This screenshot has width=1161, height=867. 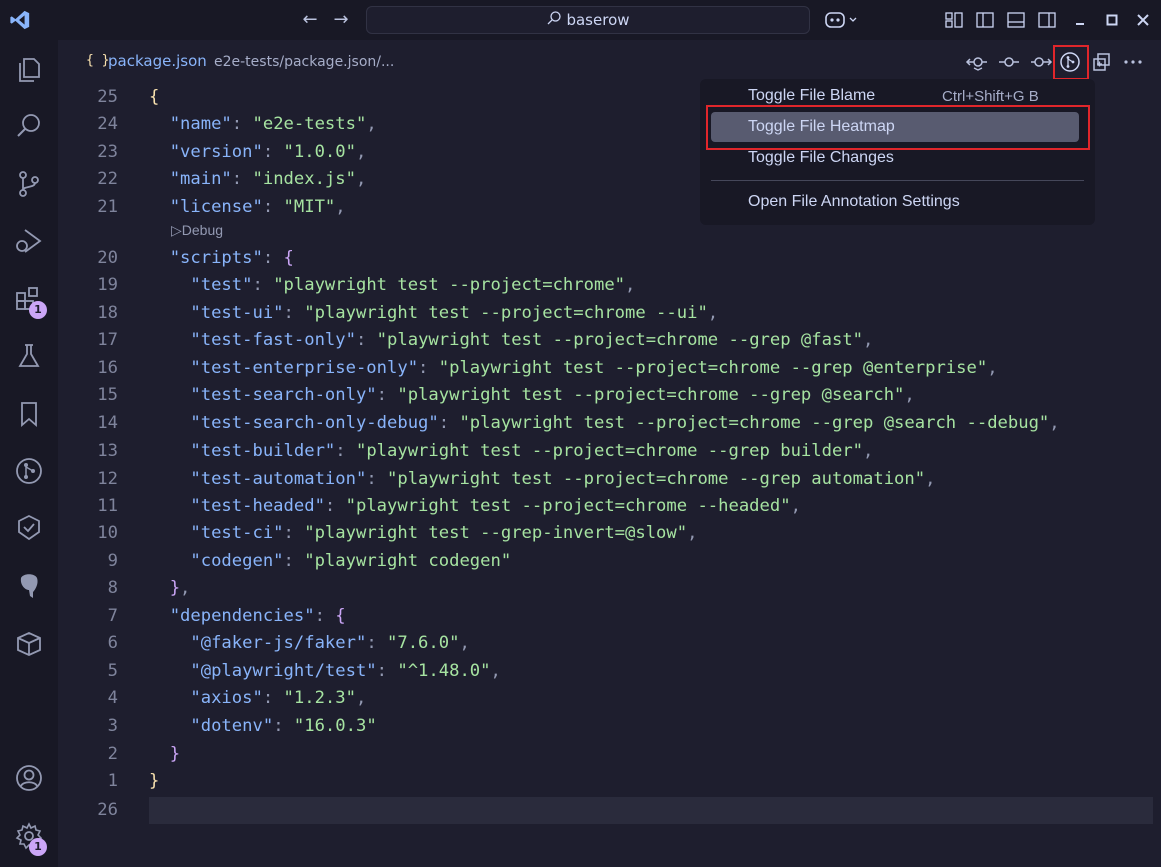 What do you see at coordinates (29, 356) in the screenshot?
I see `testing-icon` at bounding box center [29, 356].